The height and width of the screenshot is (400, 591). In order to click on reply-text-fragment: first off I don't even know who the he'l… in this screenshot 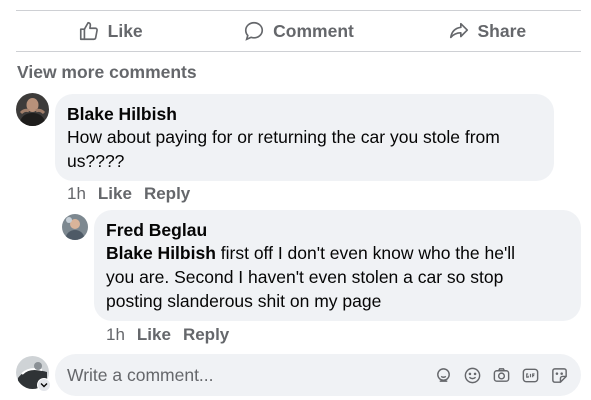, I will do `click(365, 253)`.